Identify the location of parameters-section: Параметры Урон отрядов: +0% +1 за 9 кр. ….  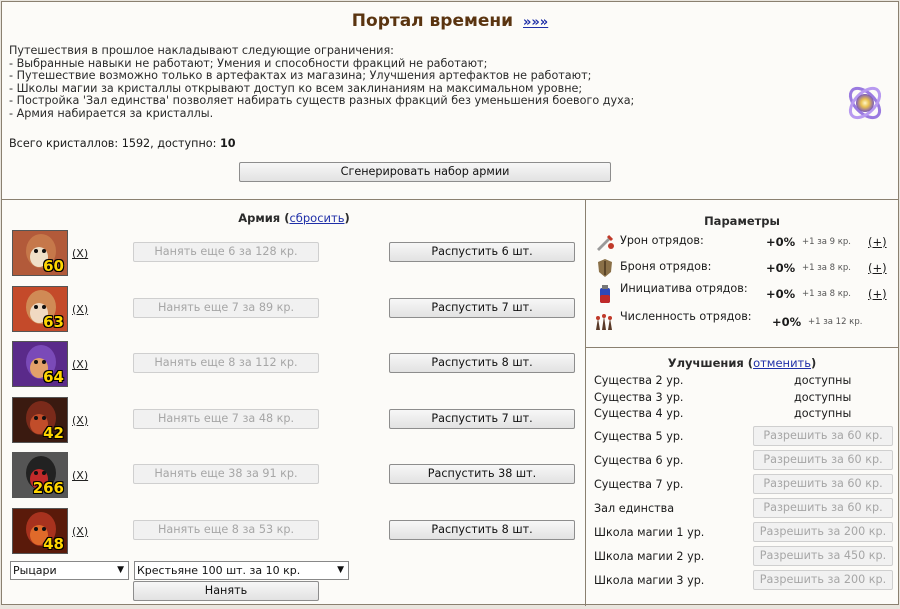
(742, 274).